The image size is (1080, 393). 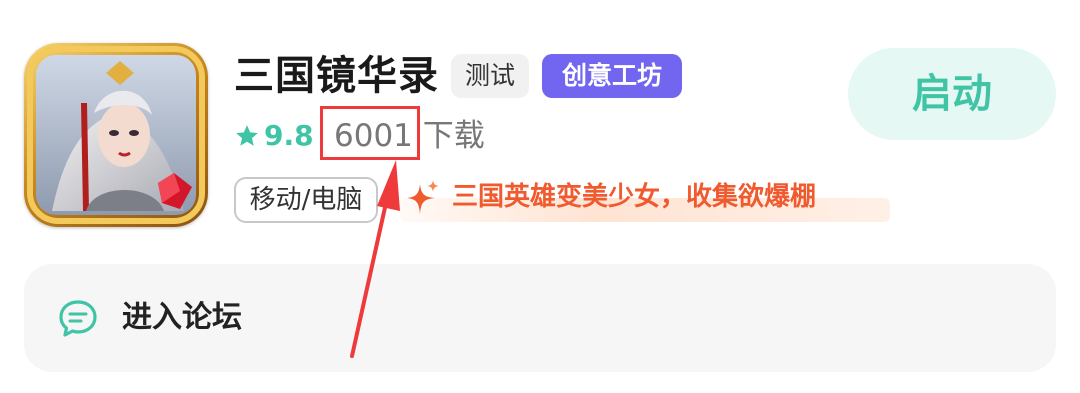 I want to click on download-suffix: 下载, so click(x=453, y=136).